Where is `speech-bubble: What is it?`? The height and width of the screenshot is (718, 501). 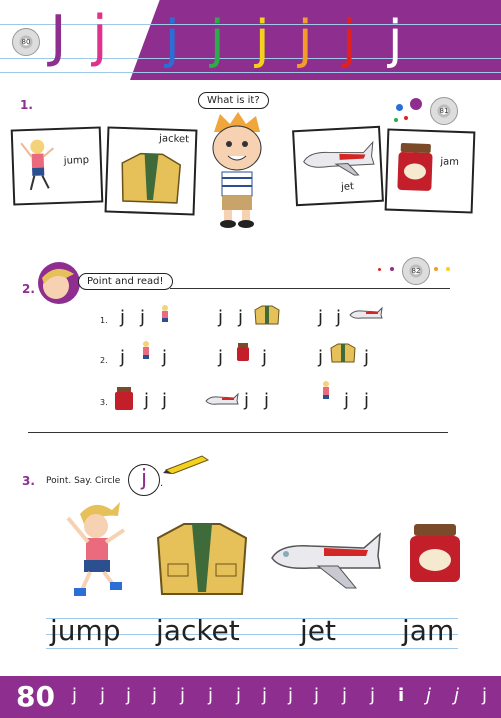
speech-bubble: What is it? is located at coordinates (233, 100).